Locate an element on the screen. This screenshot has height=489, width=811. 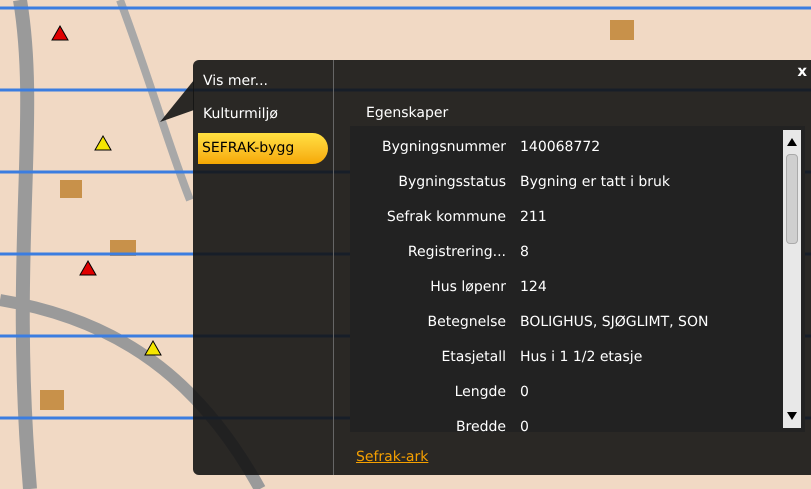
property-label: Betegnelse is located at coordinates (466, 322).